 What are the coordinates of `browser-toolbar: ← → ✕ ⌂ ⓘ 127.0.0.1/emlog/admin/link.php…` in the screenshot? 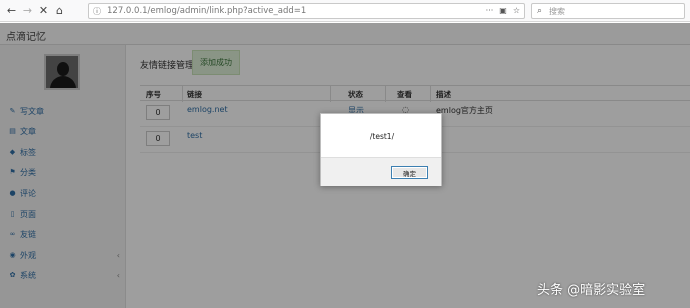 It's located at (345, 11).